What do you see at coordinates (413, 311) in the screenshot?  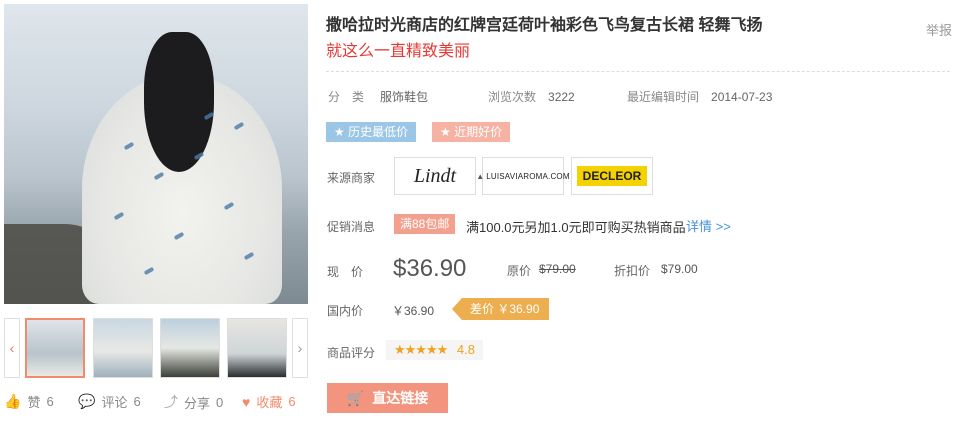 I see `domestic-price: ￥36.90` at bounding box center [413, 311].